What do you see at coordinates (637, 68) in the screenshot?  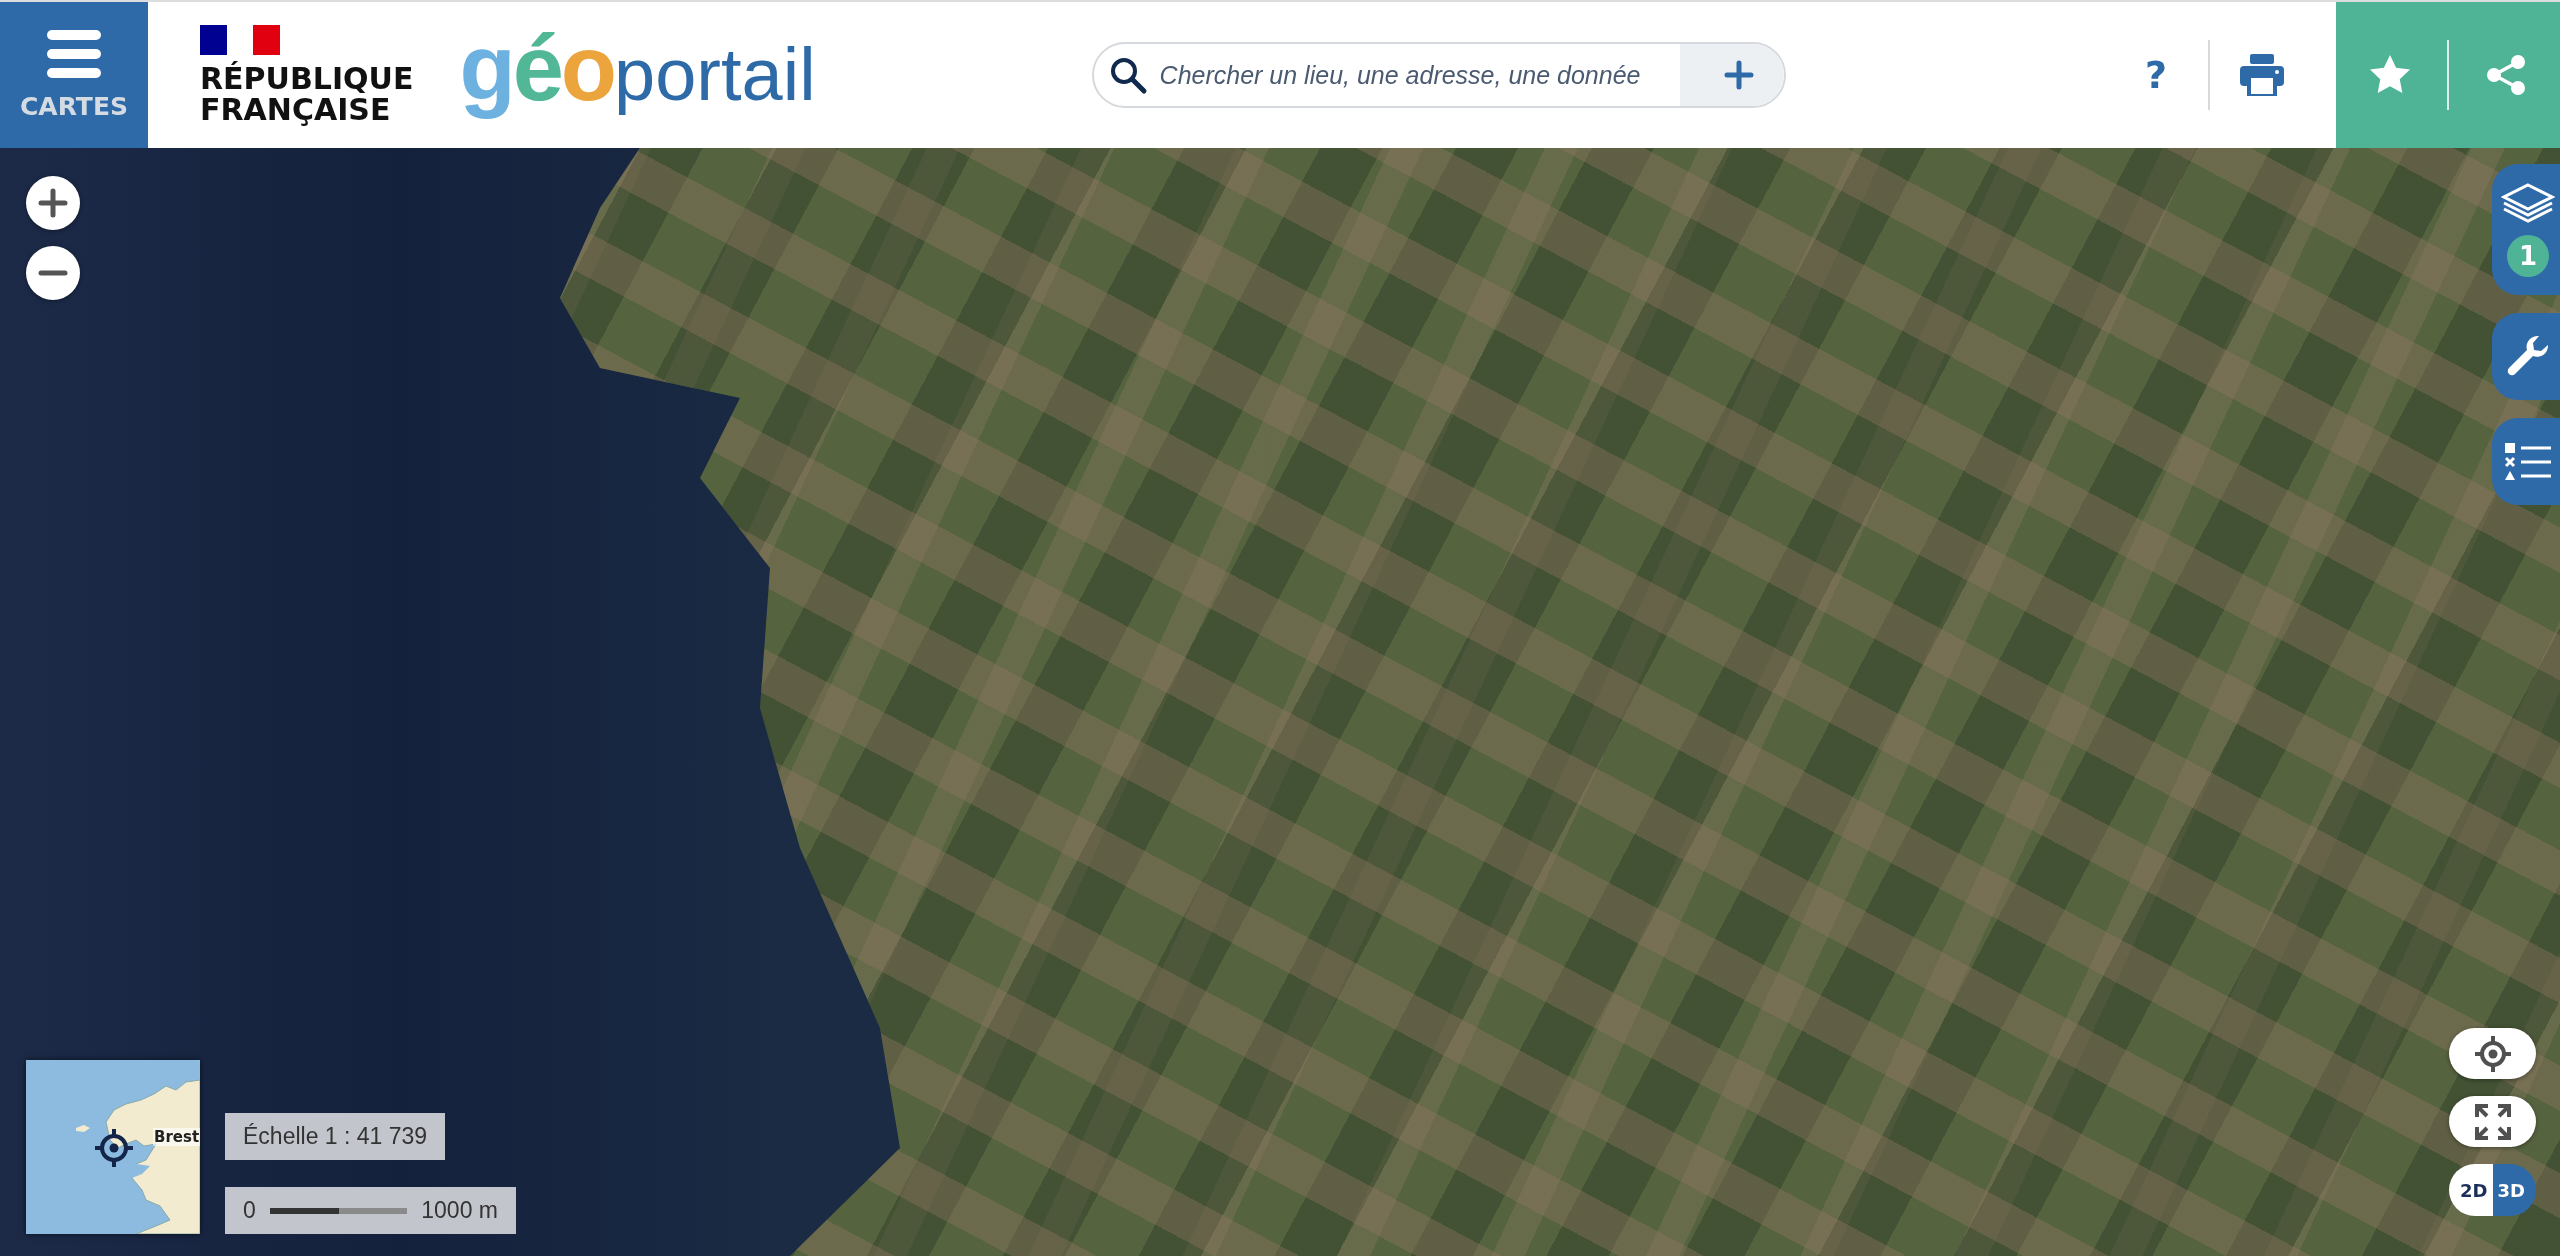 I see `geoportail-logo: géoportail` at bounding box center [637, 68].